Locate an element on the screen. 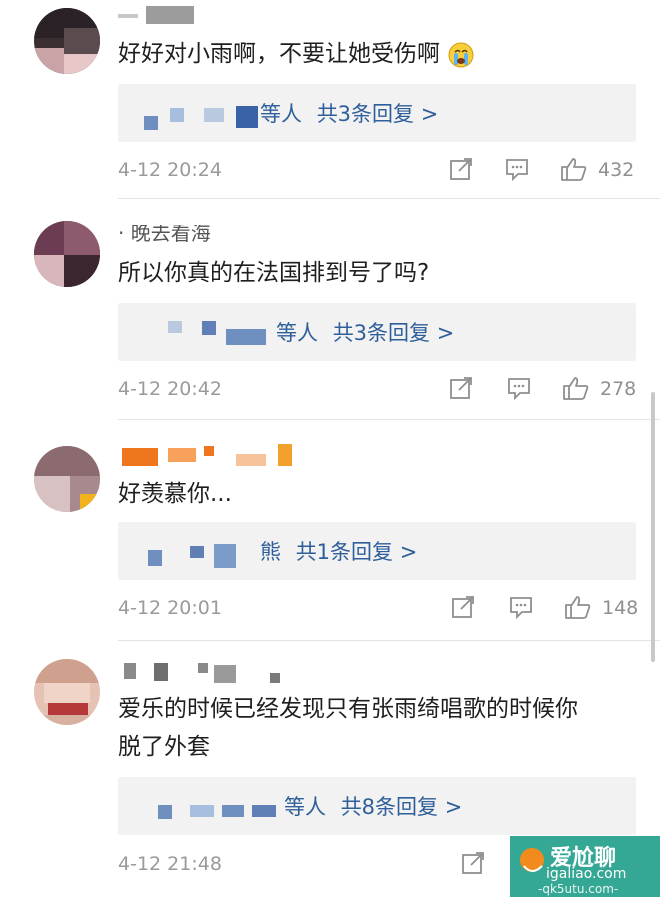 The image size is (660, 901). scrollbar is located at coordinates (653, 527).